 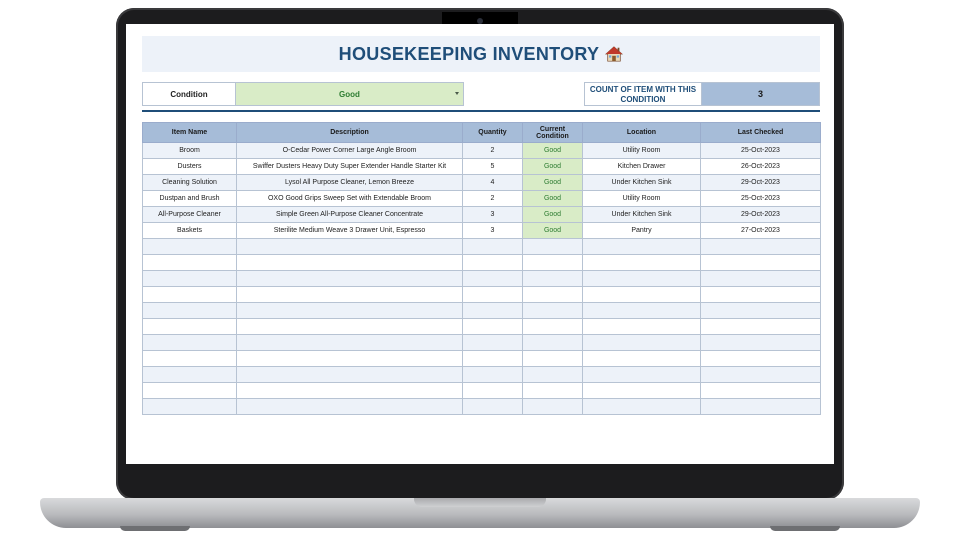 What do you see at coordinates (552, 132) in the screenshot?
I see `header-current-condition: Current Condition` at bounding box center [552, 132].